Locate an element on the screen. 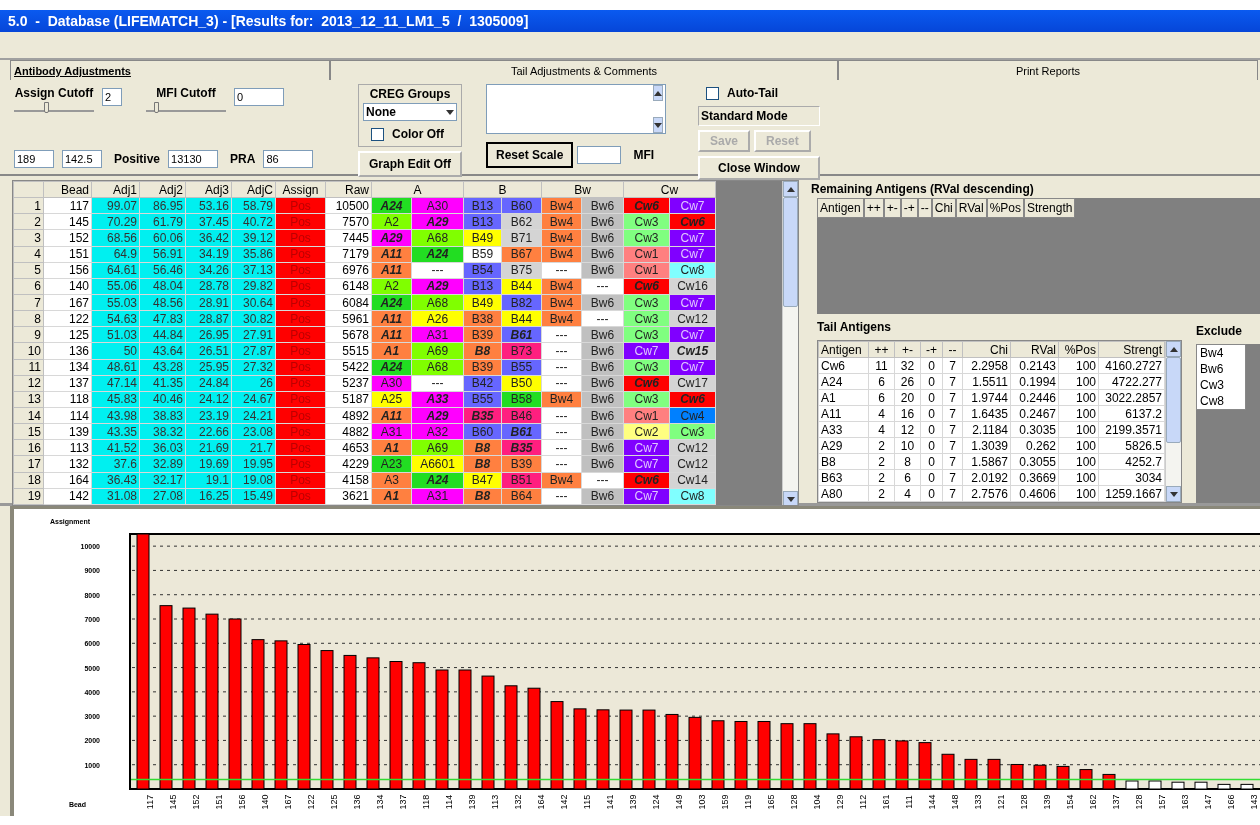 The height and width of the screenshot is (825, 1260). cutoff-field: 0 is located at coordinates (259, 97).